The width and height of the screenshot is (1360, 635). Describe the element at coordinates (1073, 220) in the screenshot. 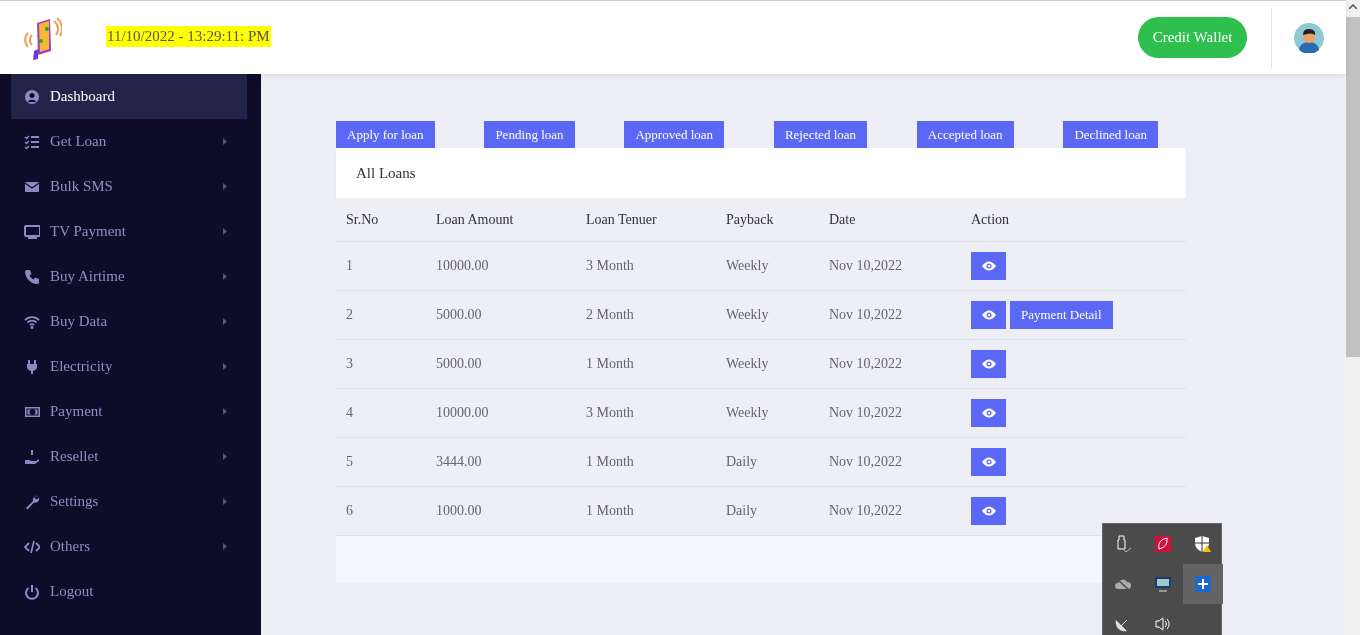

I see `column-header: Action` at that location.